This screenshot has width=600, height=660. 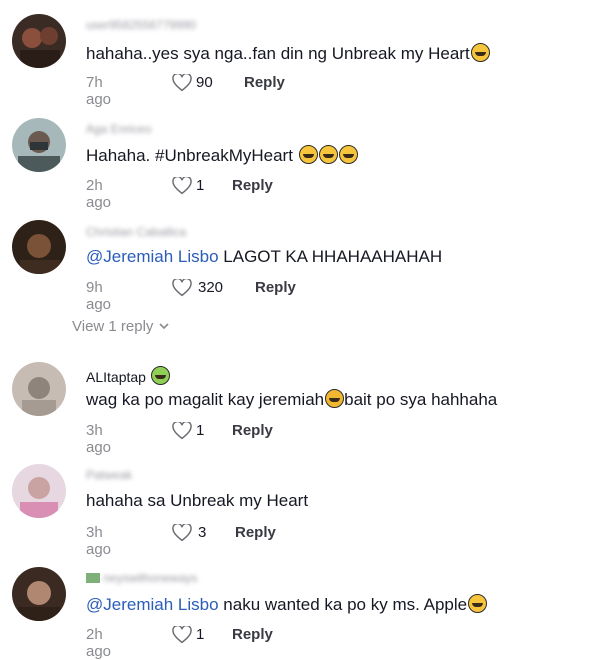 What do you see at coordinates (136, 232) in the screenshot?
I see `username: Christian Caballica` at bounding box center [136, 232].